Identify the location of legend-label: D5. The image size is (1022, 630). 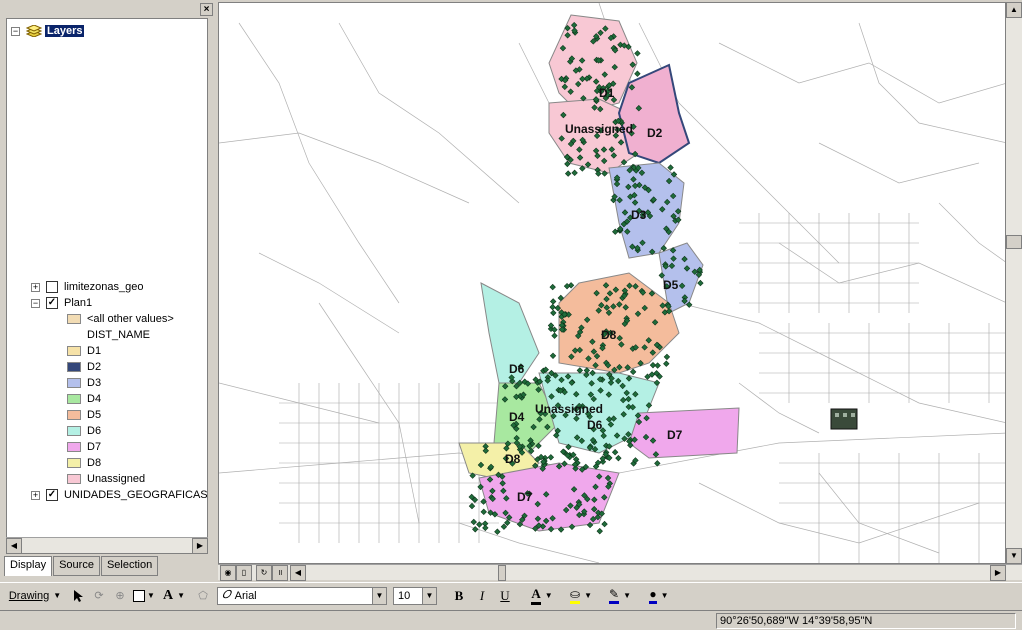
(94, 415).